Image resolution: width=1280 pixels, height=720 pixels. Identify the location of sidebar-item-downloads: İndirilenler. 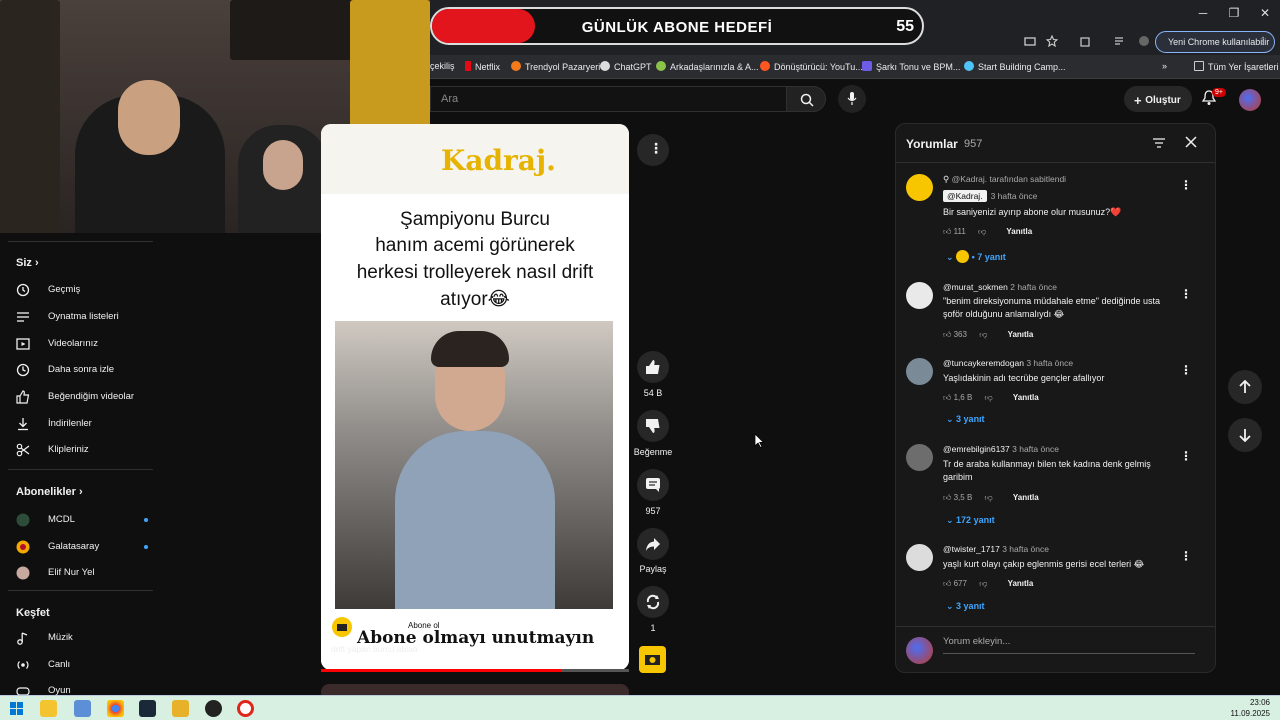
(81, 425).